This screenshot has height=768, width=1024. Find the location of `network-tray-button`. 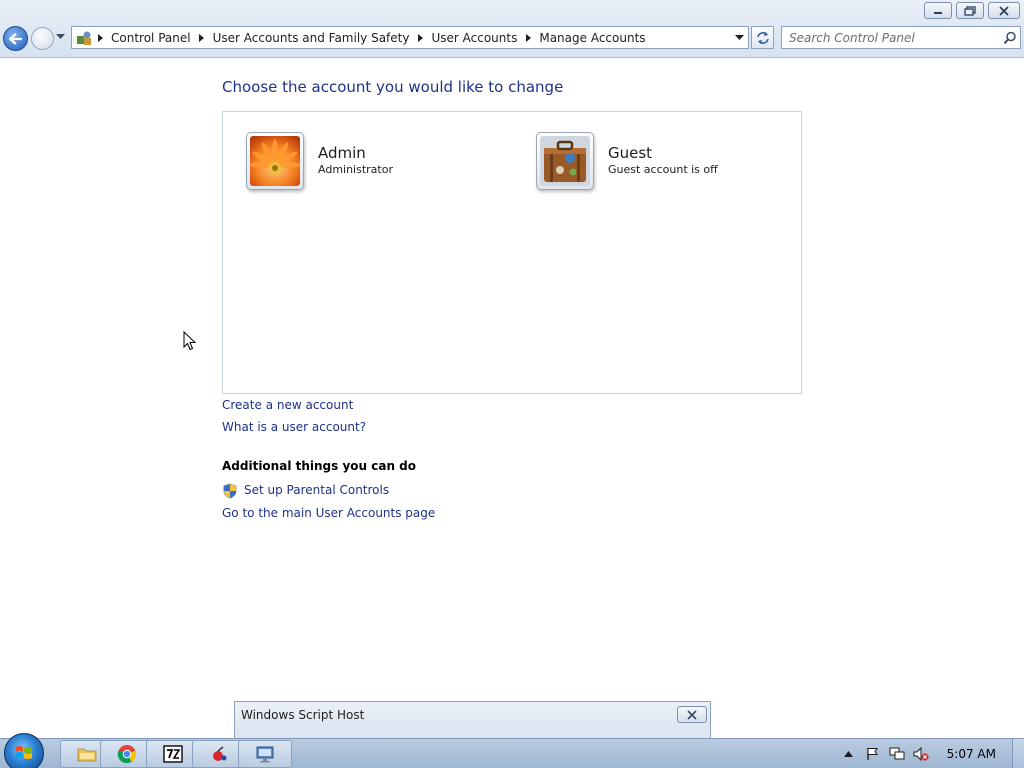

network-tray-button is located at coordinates (897, 754).